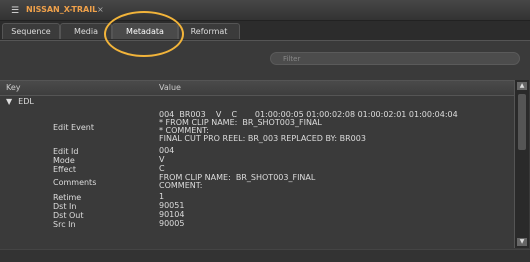  Describe the element at coordinates (265, 56) in the screenshot. I see `filter-bar: Filter` at that location.